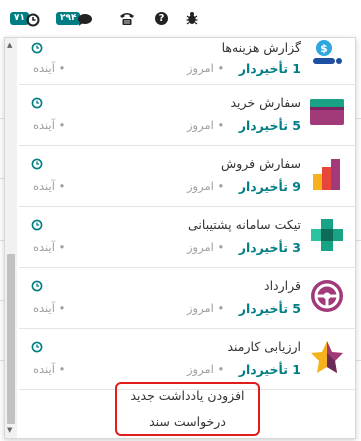 This screenshot has height=441, width=361. What do you see at coordinates (85, 20) in the screenshot?
I see `chat-icon` at bounding box center [85, 20].